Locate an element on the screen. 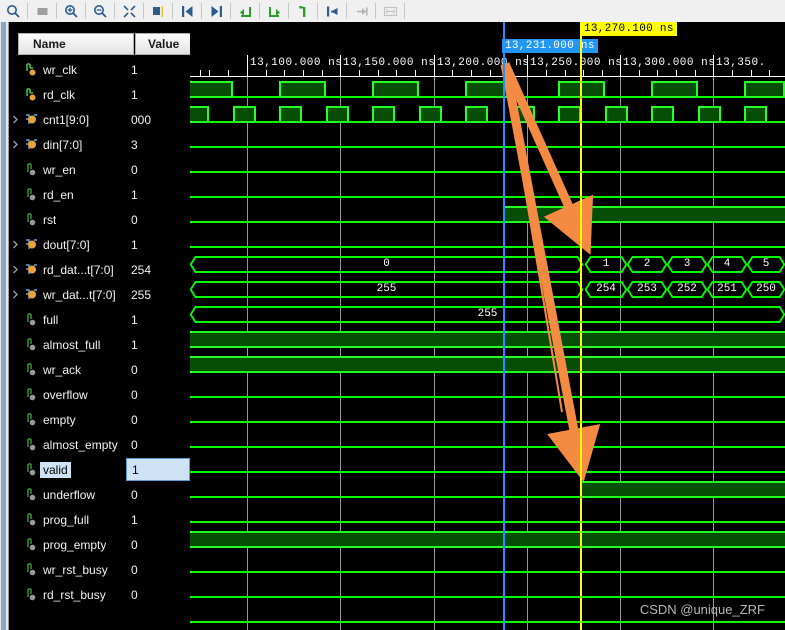  waveform-underflow is located at coordinates (487, 514).